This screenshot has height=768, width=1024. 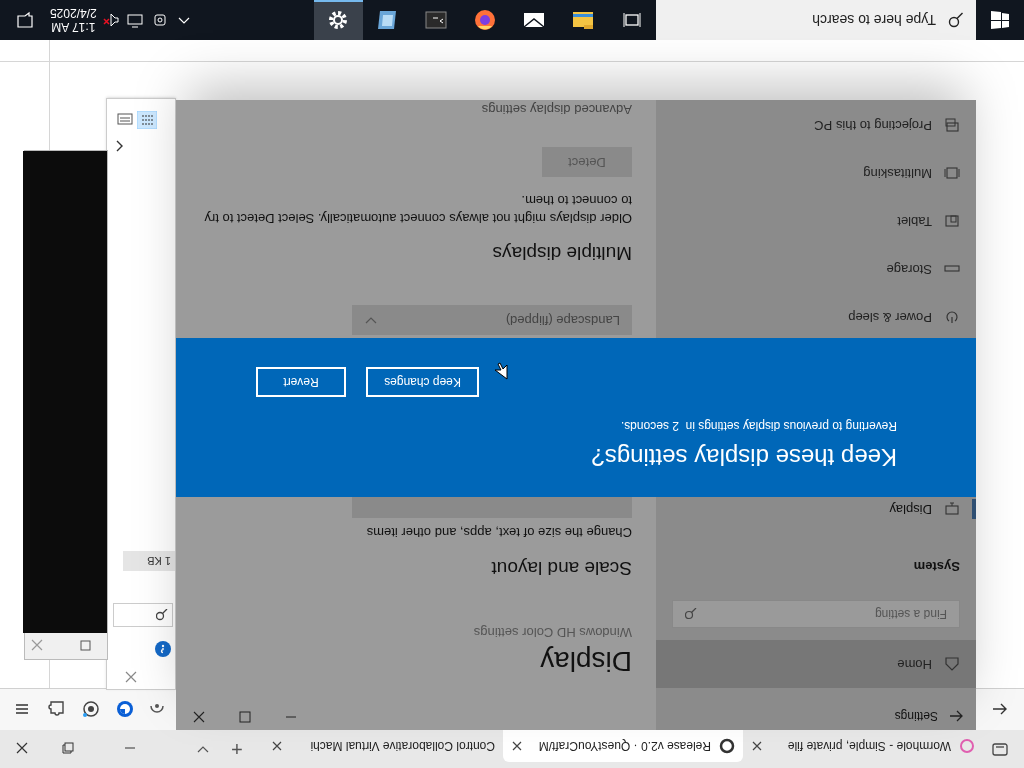 I want to click on view-toggle-icon, so click(x=125, y=119).